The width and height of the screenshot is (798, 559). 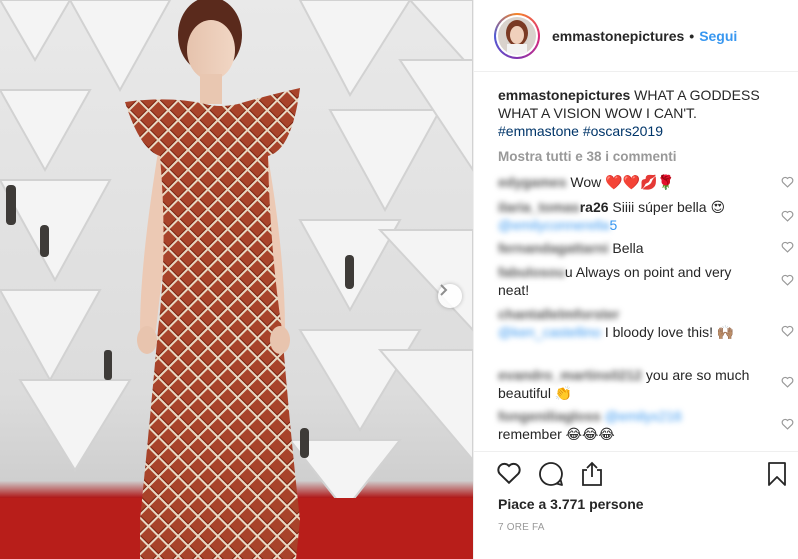 What do you see at coordinates (669, 332) in the screenshot?
I see `comment-text: I bloody love this! 🙌🏽` at bounding box center [669, 332].